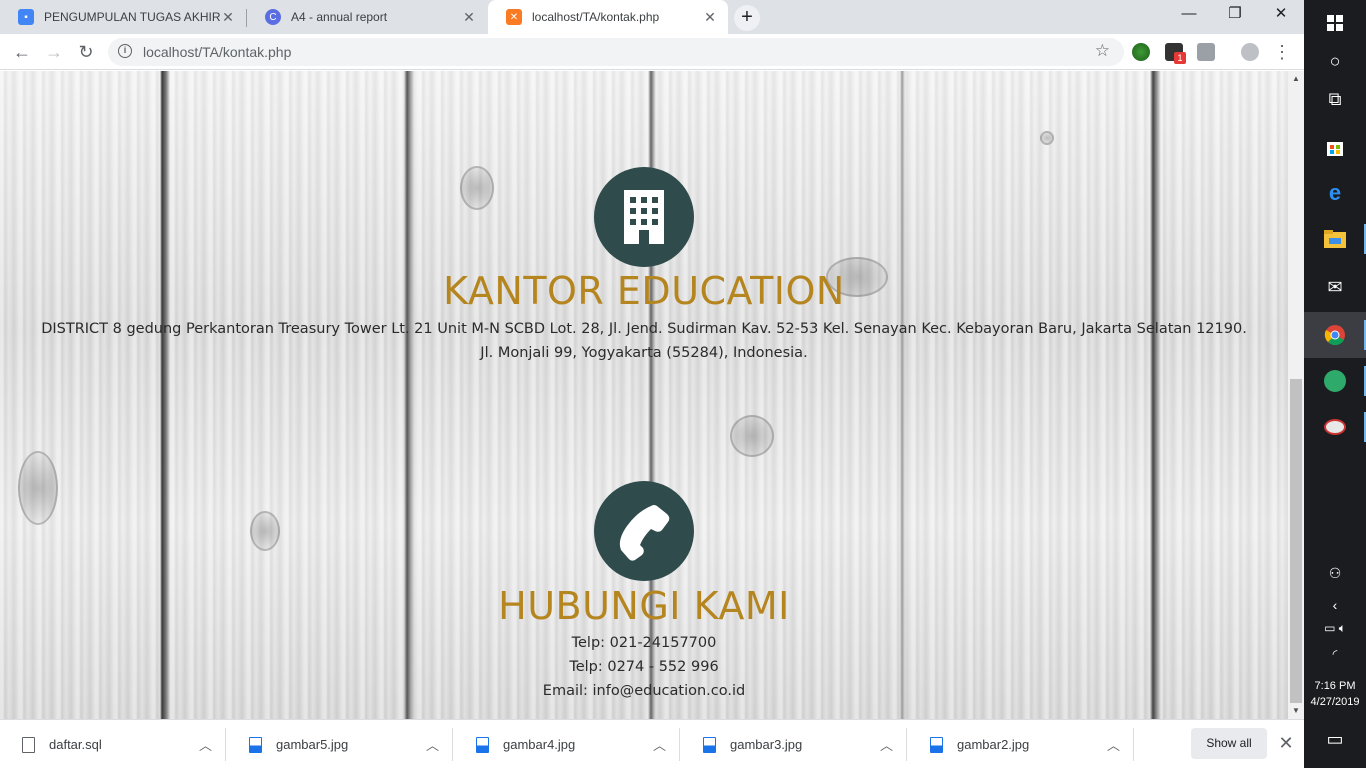  I want to click on url-text: localhost/TA/kontak.php, so click(217, 52).